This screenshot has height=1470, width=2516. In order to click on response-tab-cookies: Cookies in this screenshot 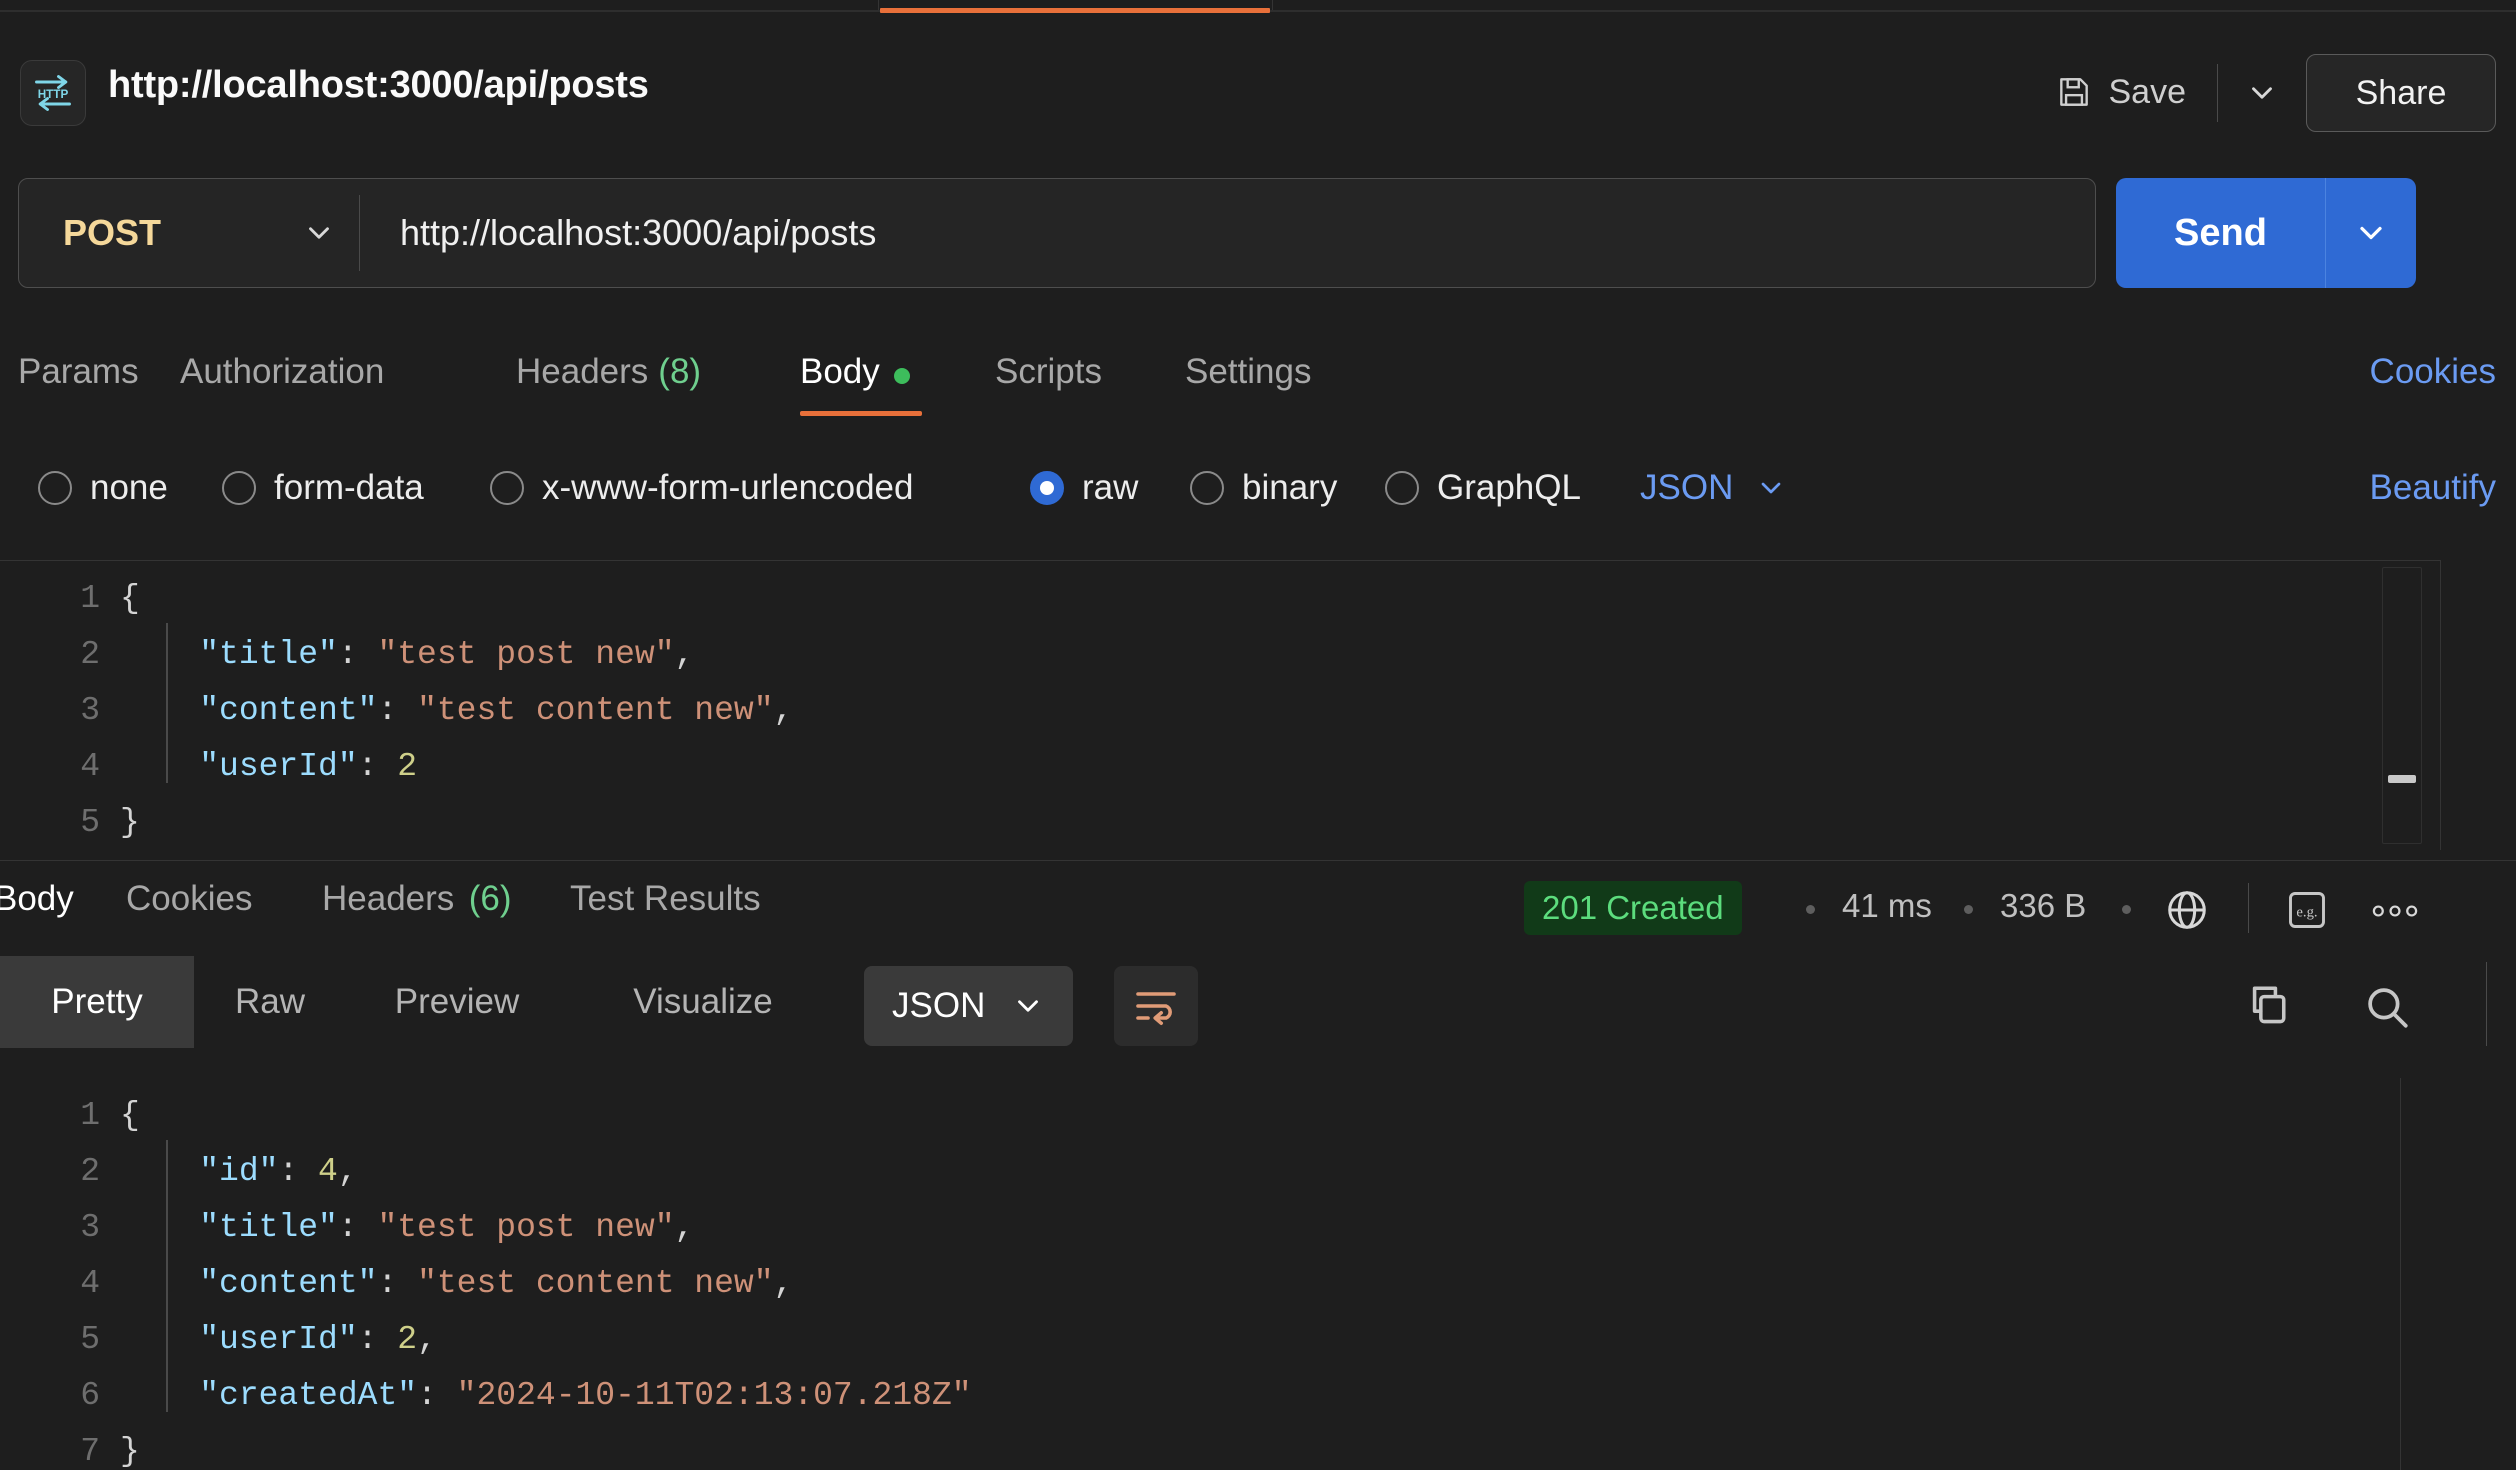, I will do `click(189, 918)`.